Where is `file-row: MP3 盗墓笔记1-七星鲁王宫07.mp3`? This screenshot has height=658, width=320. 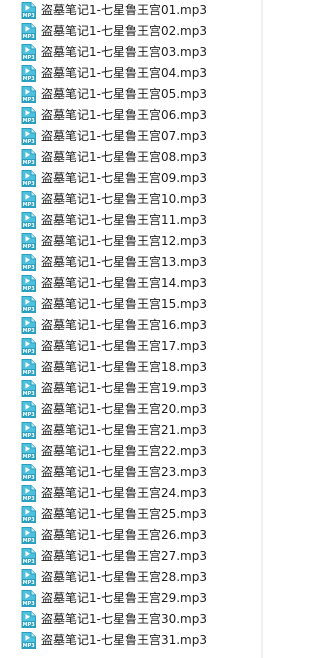 file-row: MP3 盗墓笔记1-七星鲁王宫07.mp3 is located at coordinates (131, 136).